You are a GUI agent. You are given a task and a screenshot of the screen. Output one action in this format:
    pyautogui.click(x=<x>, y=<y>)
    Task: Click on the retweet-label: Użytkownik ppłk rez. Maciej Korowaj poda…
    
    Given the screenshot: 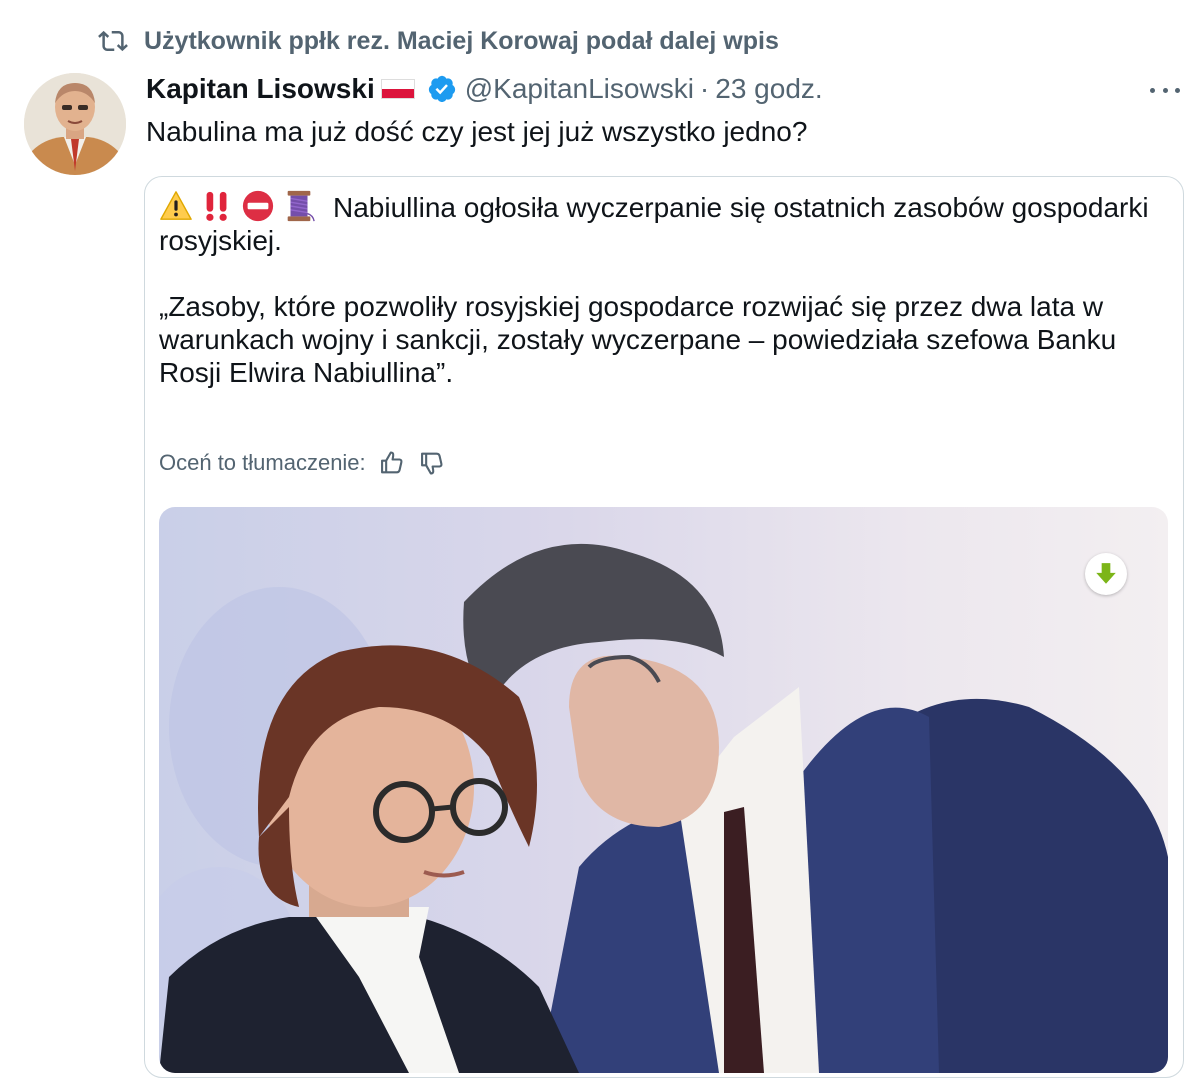 What is the action you would take?
    pyautogui.click(x=461, y=40)
    